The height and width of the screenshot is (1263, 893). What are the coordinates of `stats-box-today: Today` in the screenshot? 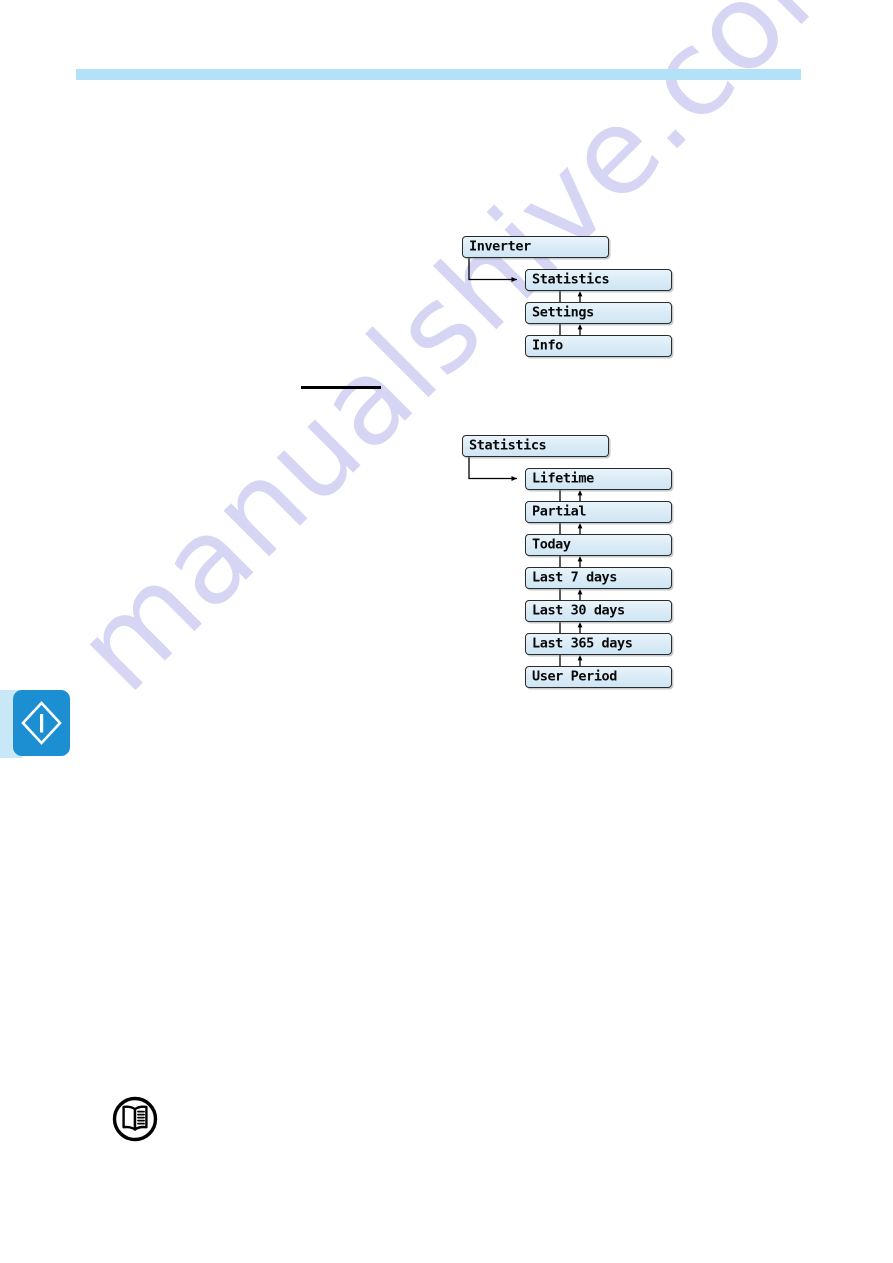 It's located at (598, 545).